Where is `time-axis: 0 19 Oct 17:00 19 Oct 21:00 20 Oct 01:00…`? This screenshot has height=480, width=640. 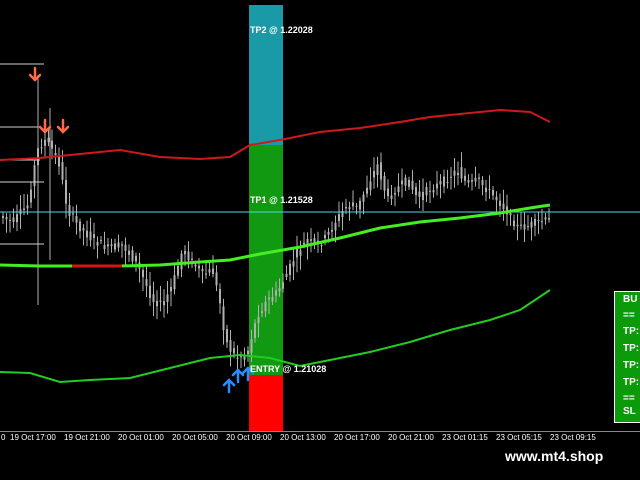 time-axis: 0 19 Oct 17:00 19 Oct 21:00 20 Oct 01:00… is located at coordinates (320, 438).